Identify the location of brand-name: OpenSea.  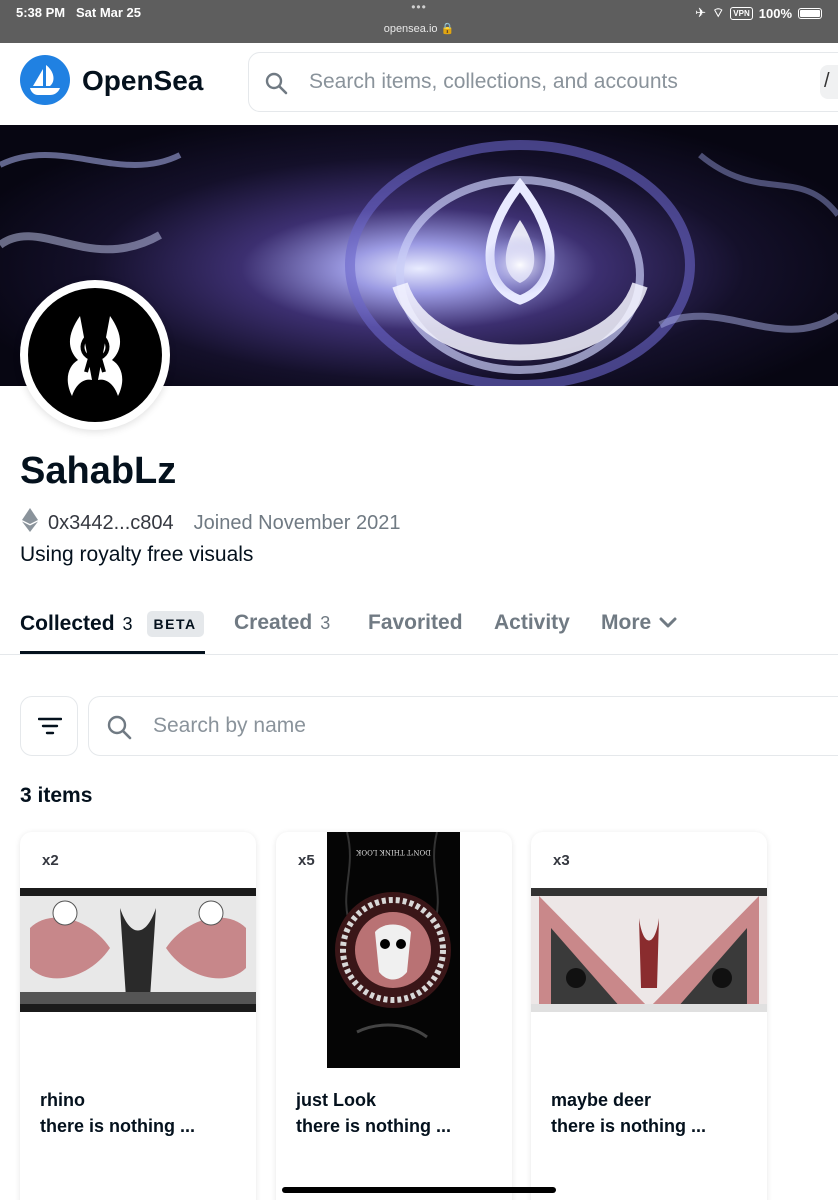
(142, 81).